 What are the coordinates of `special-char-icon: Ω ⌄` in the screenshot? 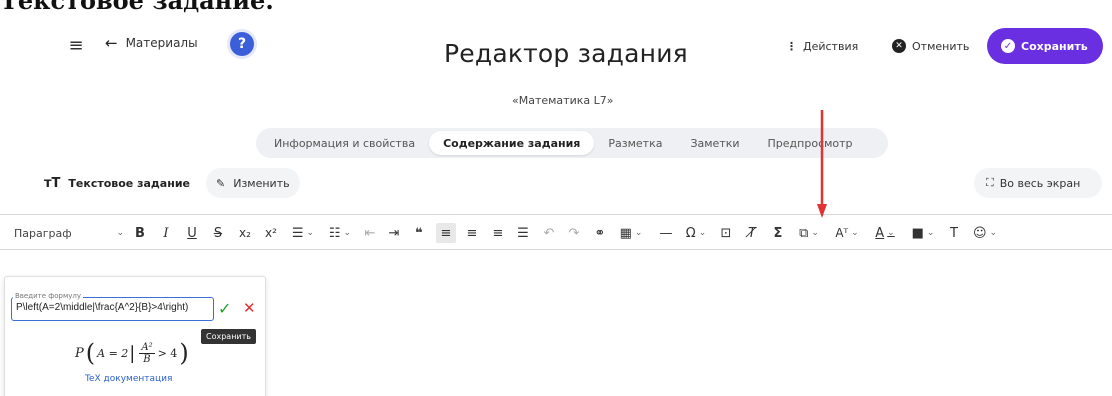 It's located at (696, 233).